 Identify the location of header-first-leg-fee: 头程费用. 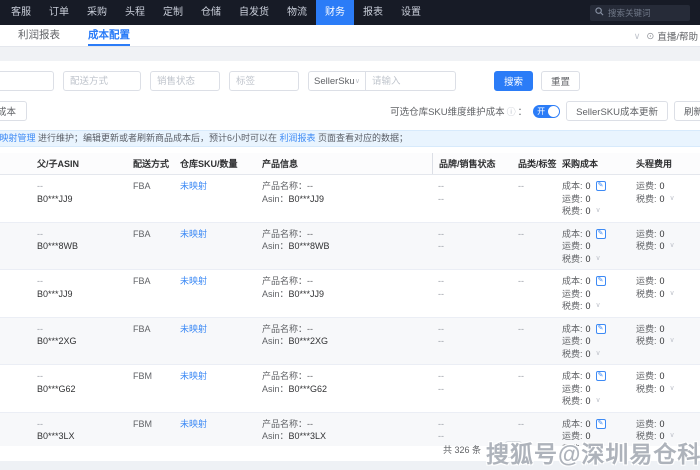
(654, 164).